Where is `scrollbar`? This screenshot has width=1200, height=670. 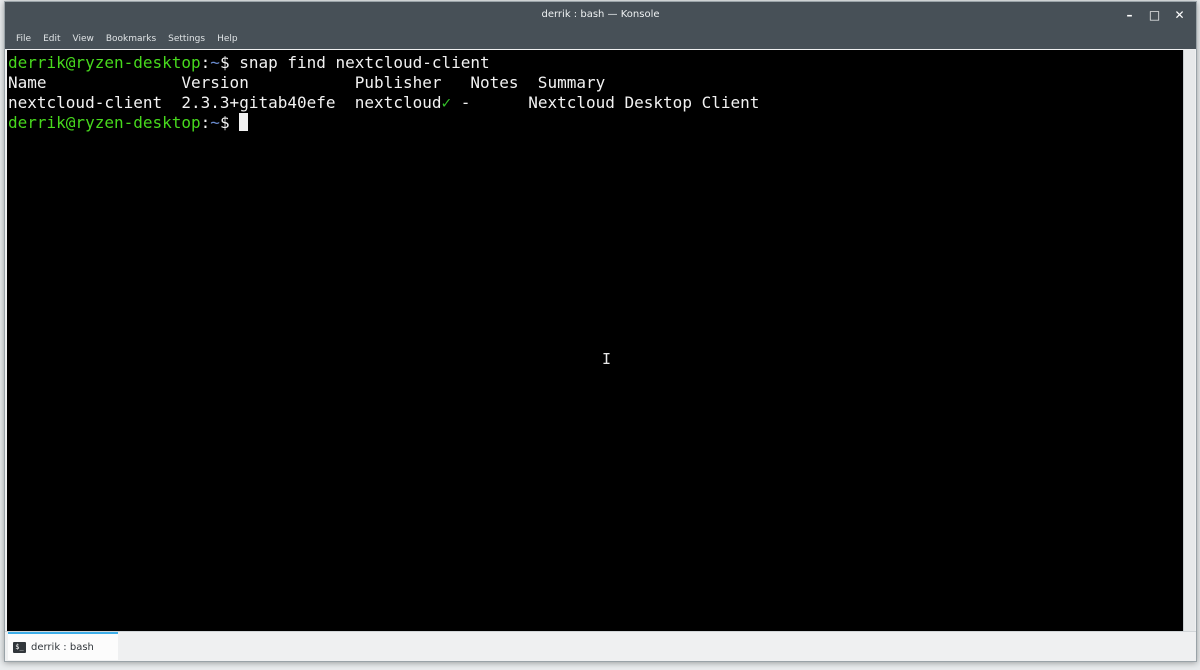 scrollbar is located at coordinates (1189, 340).